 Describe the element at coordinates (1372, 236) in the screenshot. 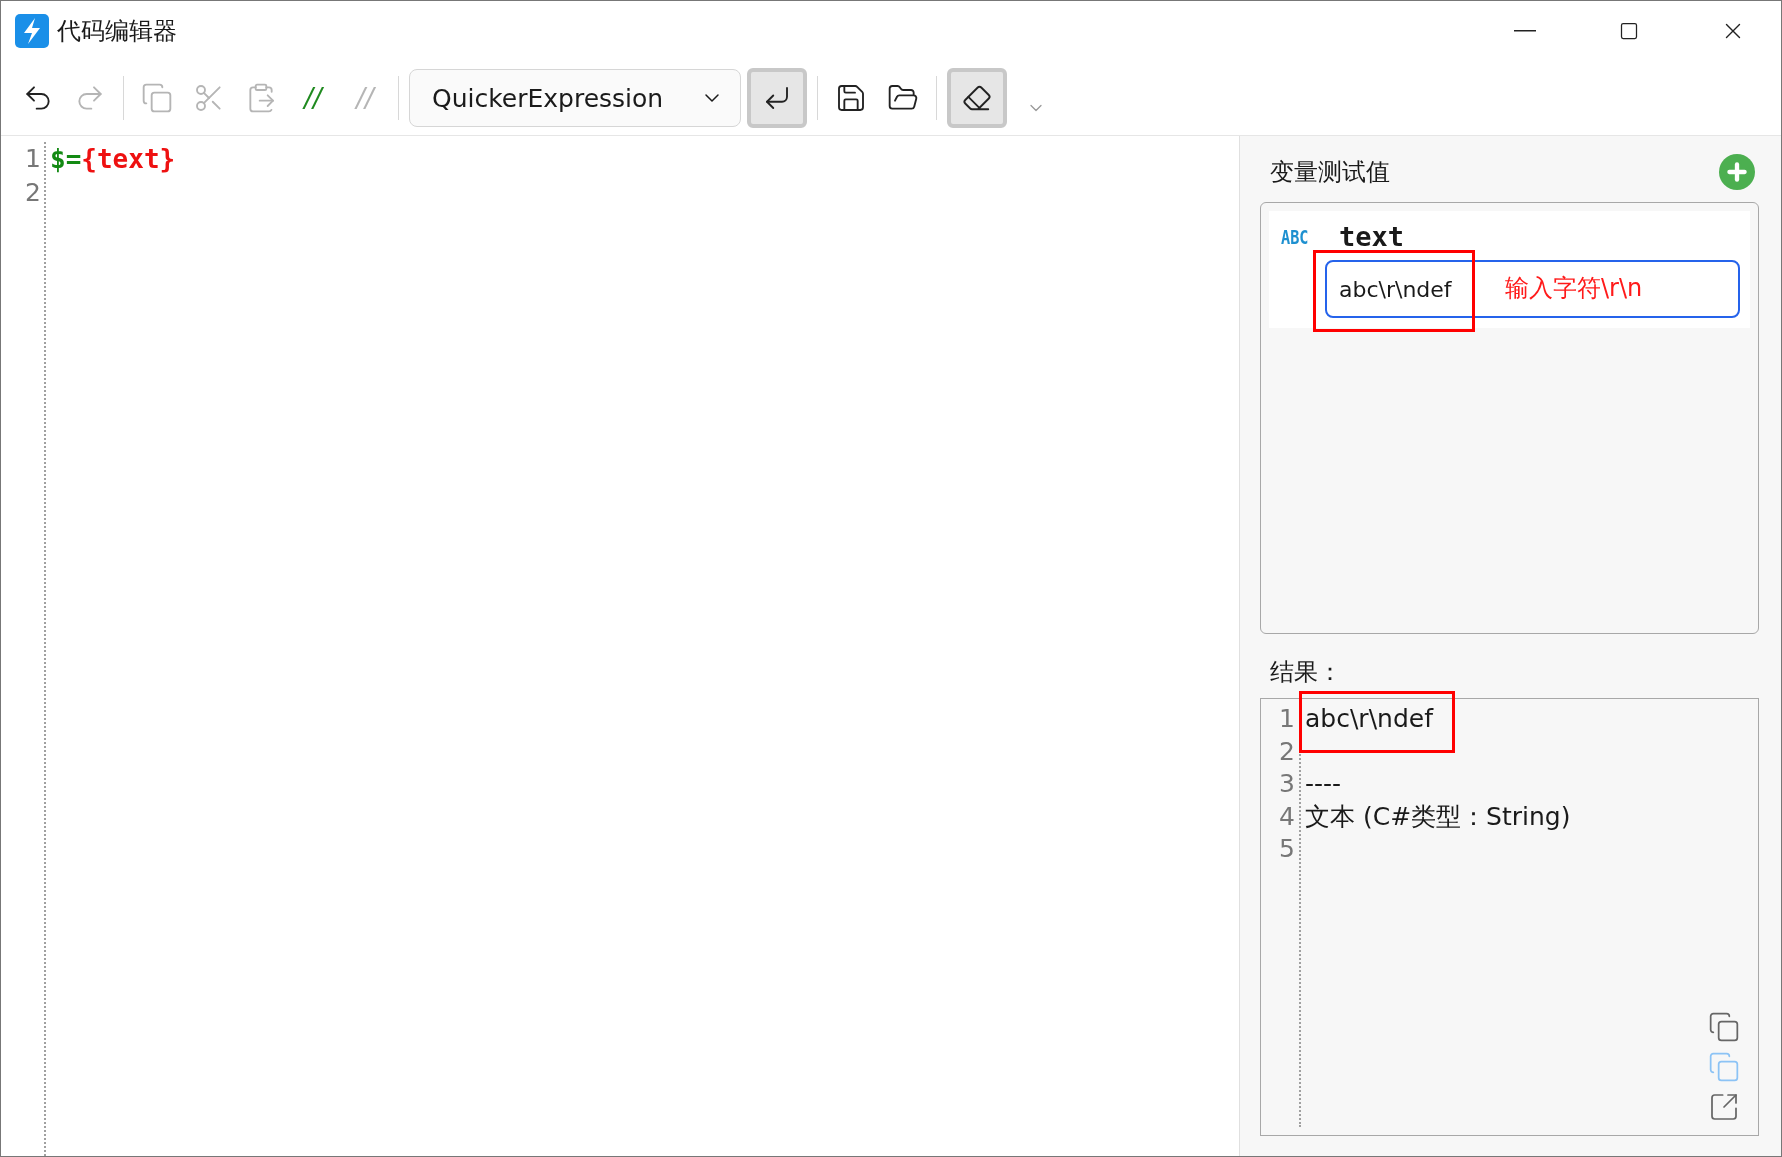

I see `variable-name: text` at that location.